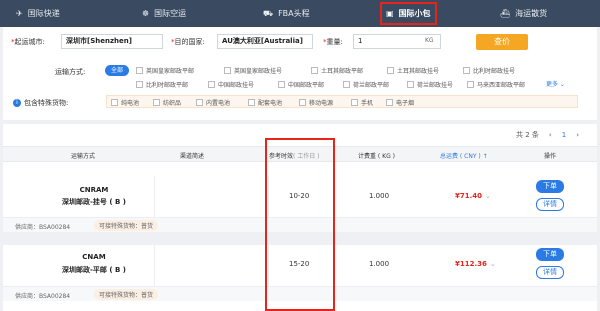 This screenshot has height=311, width=600. I want to click on method-checkbox: 荷兰邮政平邮, so click(366, 84).